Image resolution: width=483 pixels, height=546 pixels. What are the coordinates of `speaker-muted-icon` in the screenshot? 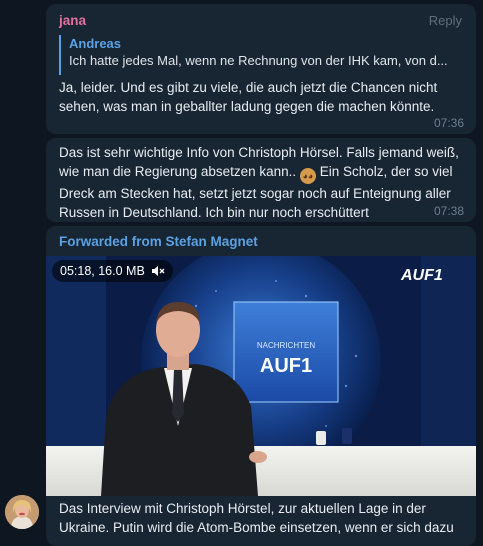 It's located at (158, 271).